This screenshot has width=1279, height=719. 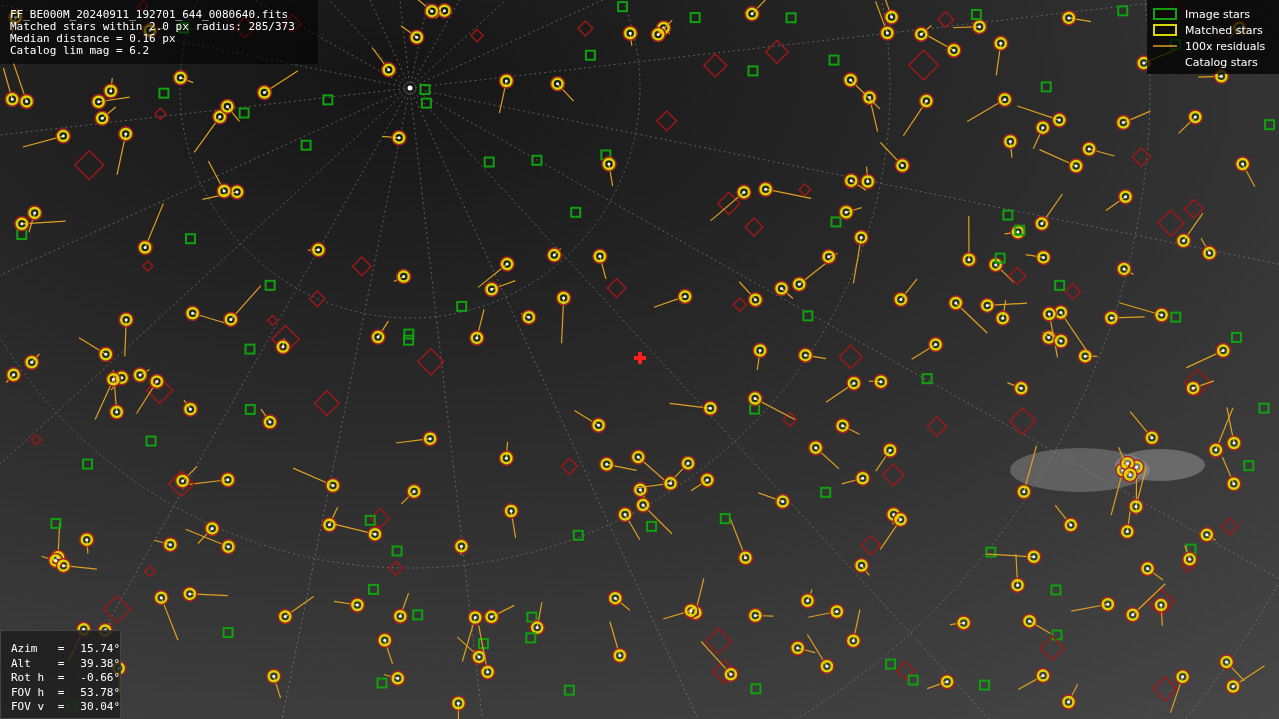 I want to click on info-text: FF_BE000M_20240911_192701_644_0080640.fits, so click(x=150, y=15).